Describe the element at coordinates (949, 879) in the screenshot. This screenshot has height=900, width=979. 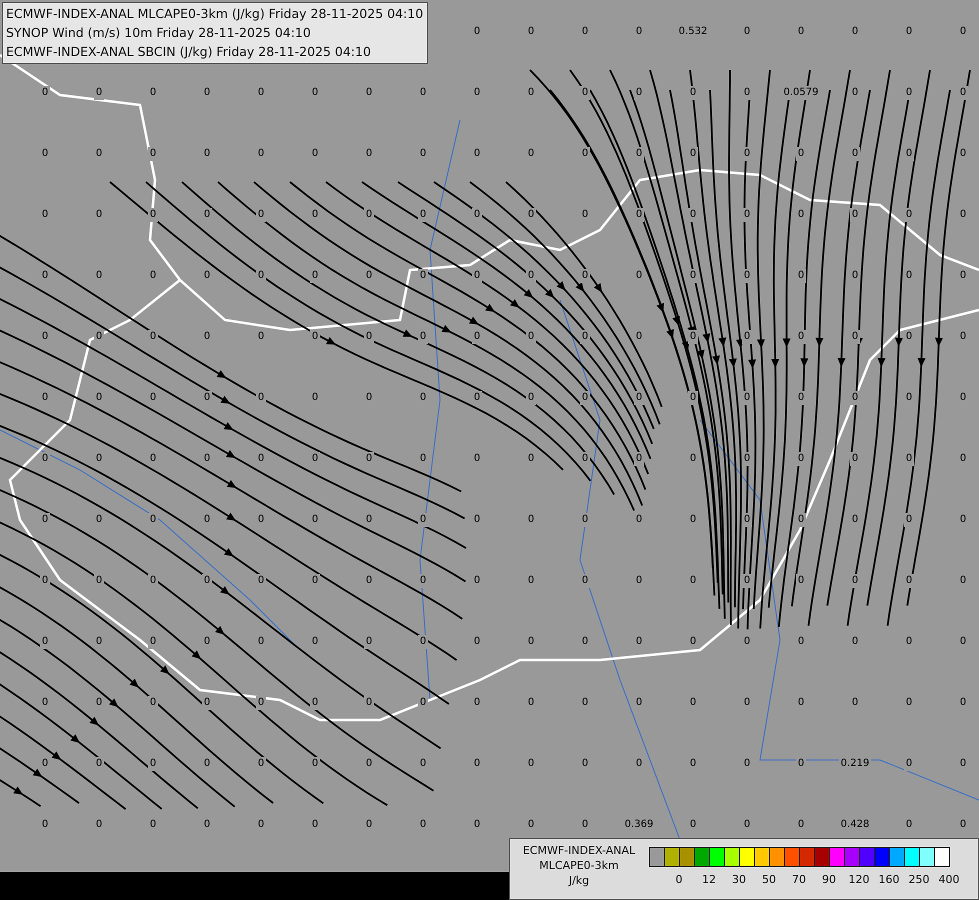
I see `tick-label: 400` at that location.